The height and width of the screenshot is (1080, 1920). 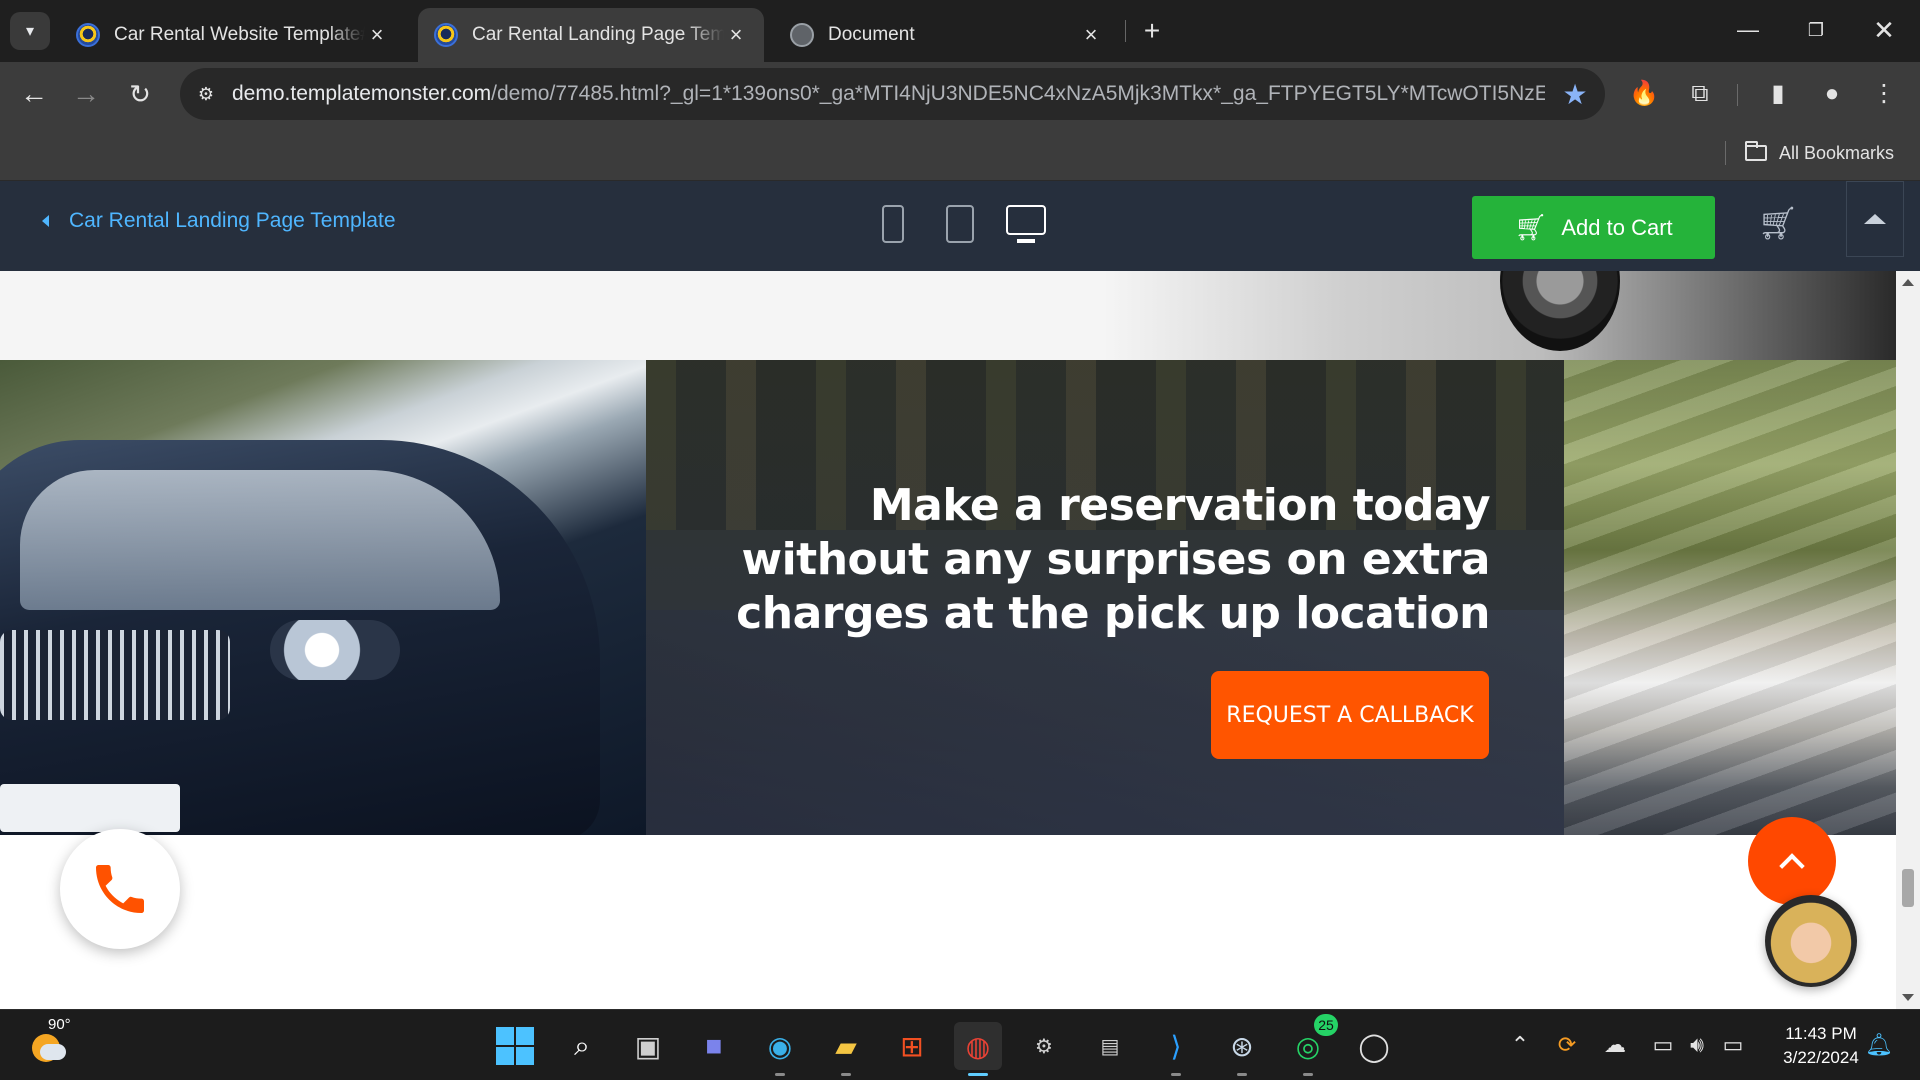 What do you see at coordinates (1821, 1046) in the screenshot?
I see `system-clock: 11:43 PM 3/22/2024` at bounding box center [1821, 1046].